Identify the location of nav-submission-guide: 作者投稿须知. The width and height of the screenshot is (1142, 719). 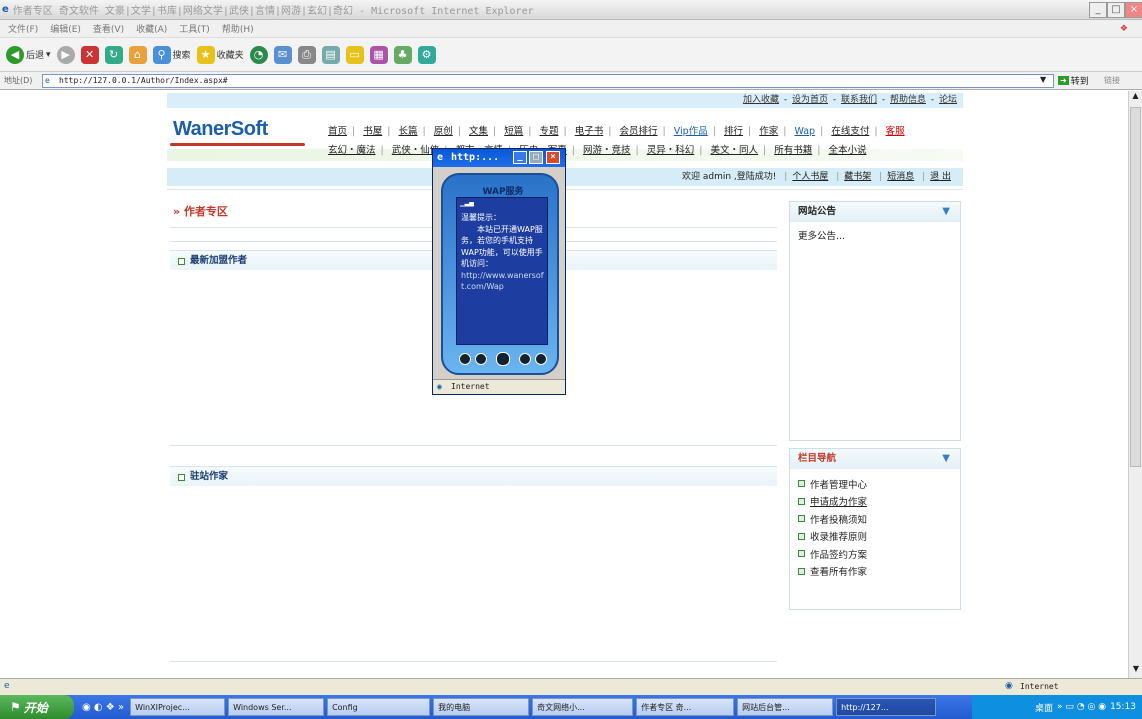
(879, 519).